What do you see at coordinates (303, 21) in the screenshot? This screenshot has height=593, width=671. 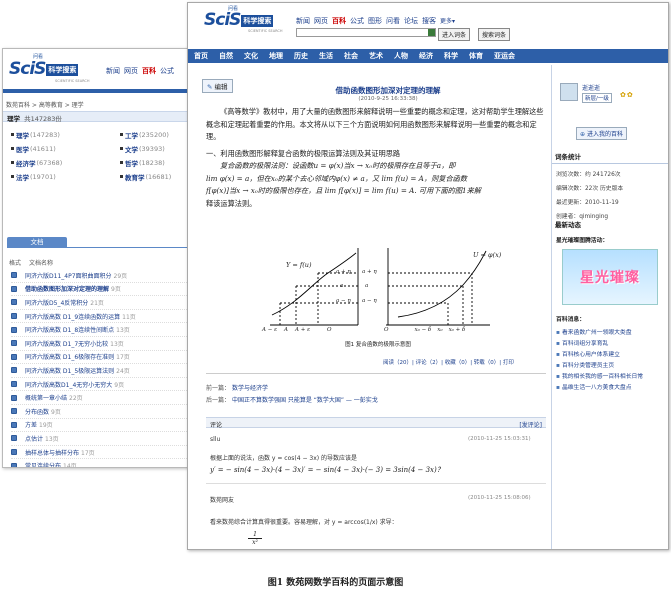 I see `front-nav-news: 新闻` at bounding box center [303, 21].